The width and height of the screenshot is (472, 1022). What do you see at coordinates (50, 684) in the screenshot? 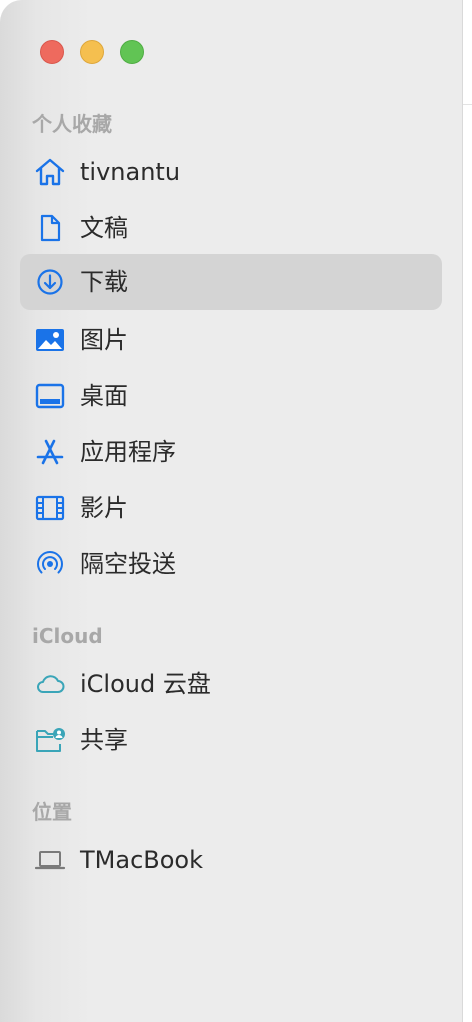
I see `icloud-icon` at bounding box center [50, 684].